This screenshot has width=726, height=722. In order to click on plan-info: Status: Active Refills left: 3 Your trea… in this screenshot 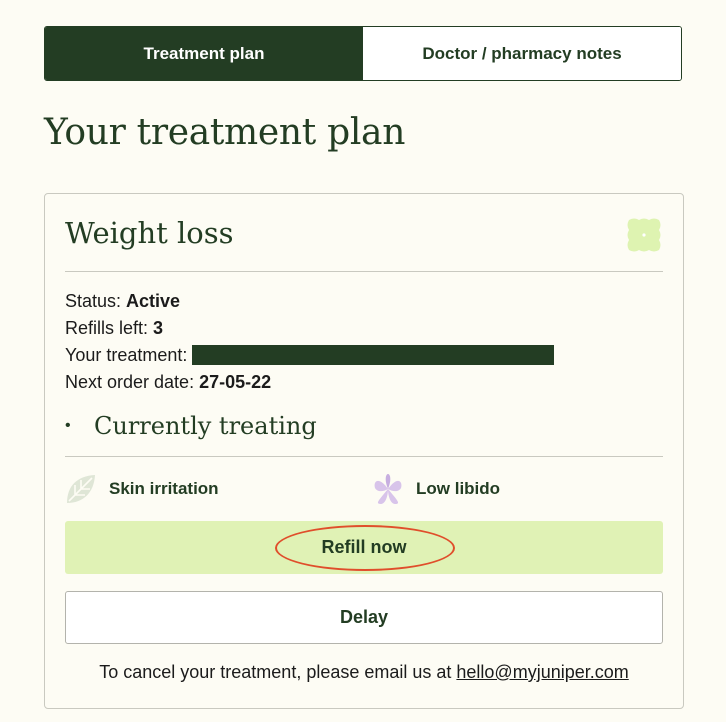, I will do `click(310, 342)`.